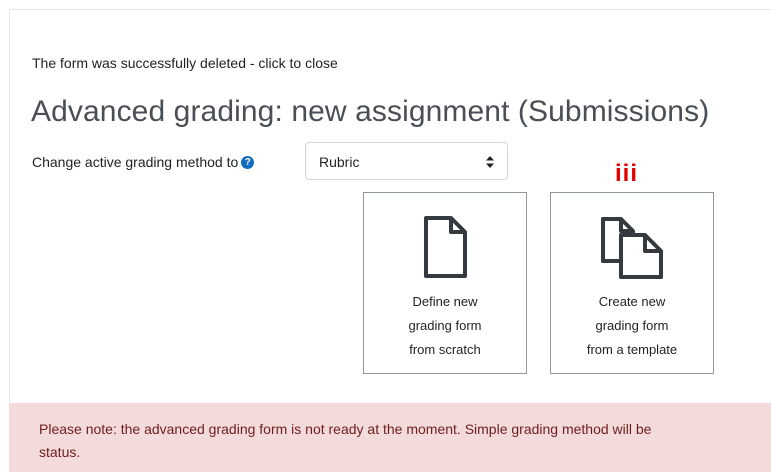 Image resolution: width=771 pixels, height=472 pixels. Describe the element at coordinates (632, 349) in the screenshot. I see `caption-line: from a template` at that location.